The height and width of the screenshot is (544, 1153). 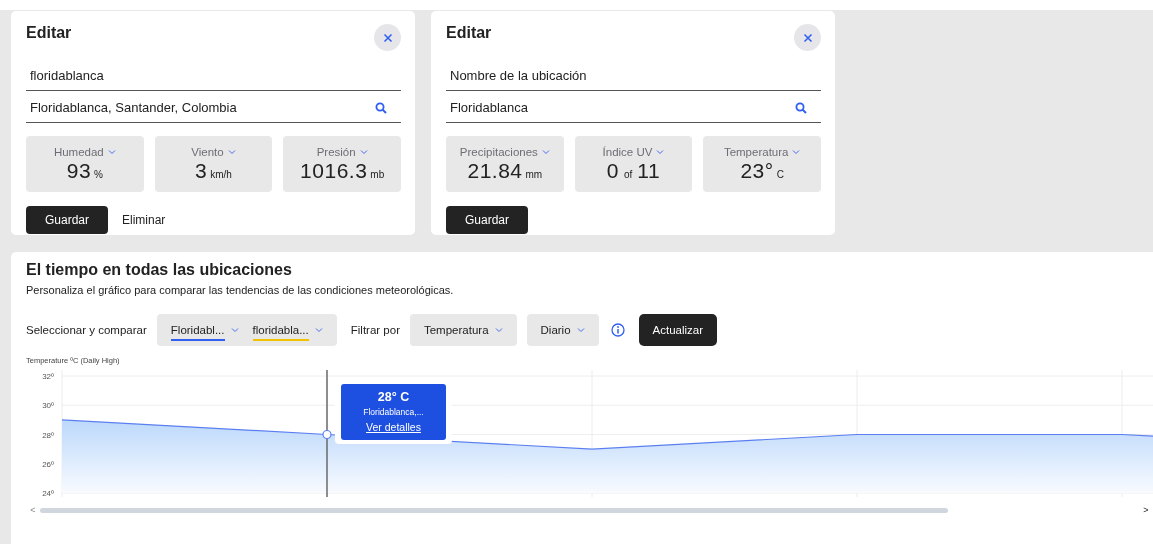 I want to click on filter-dropdown: Diario, so click(x=562, y=330).